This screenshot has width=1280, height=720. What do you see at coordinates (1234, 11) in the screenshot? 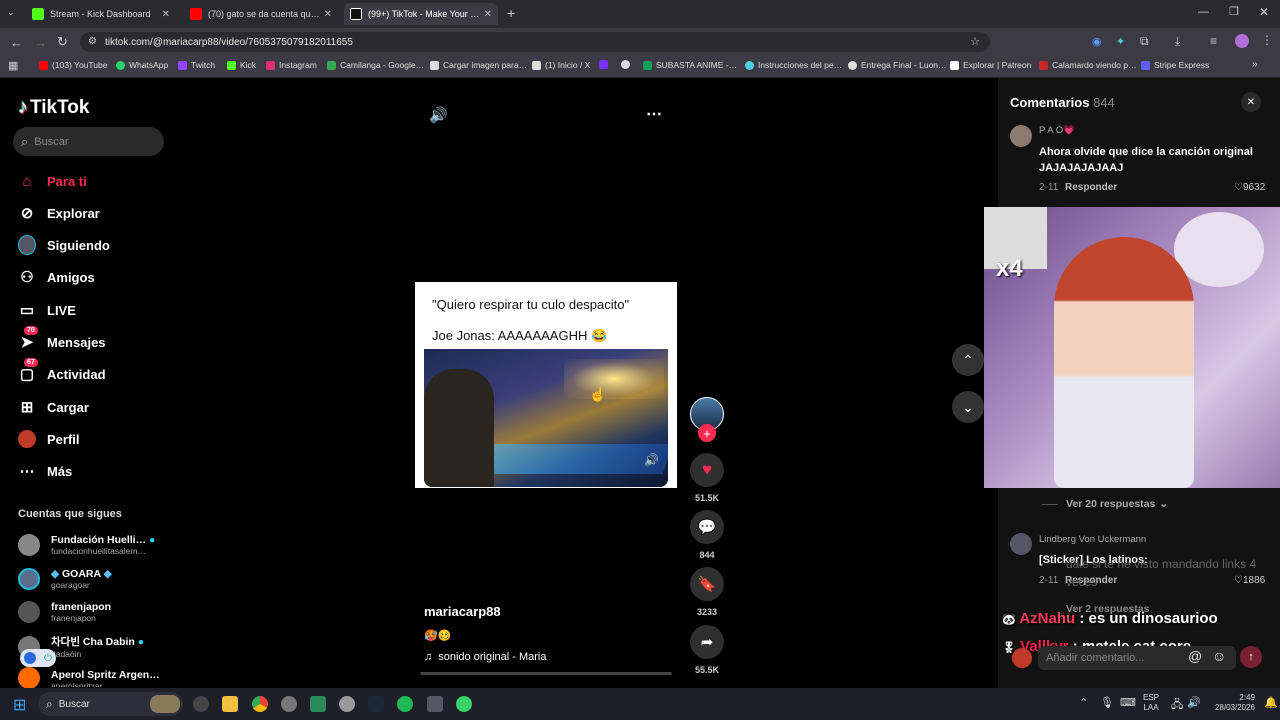
I see `restore-icon: ❐` at bounding box center [1234, 11].